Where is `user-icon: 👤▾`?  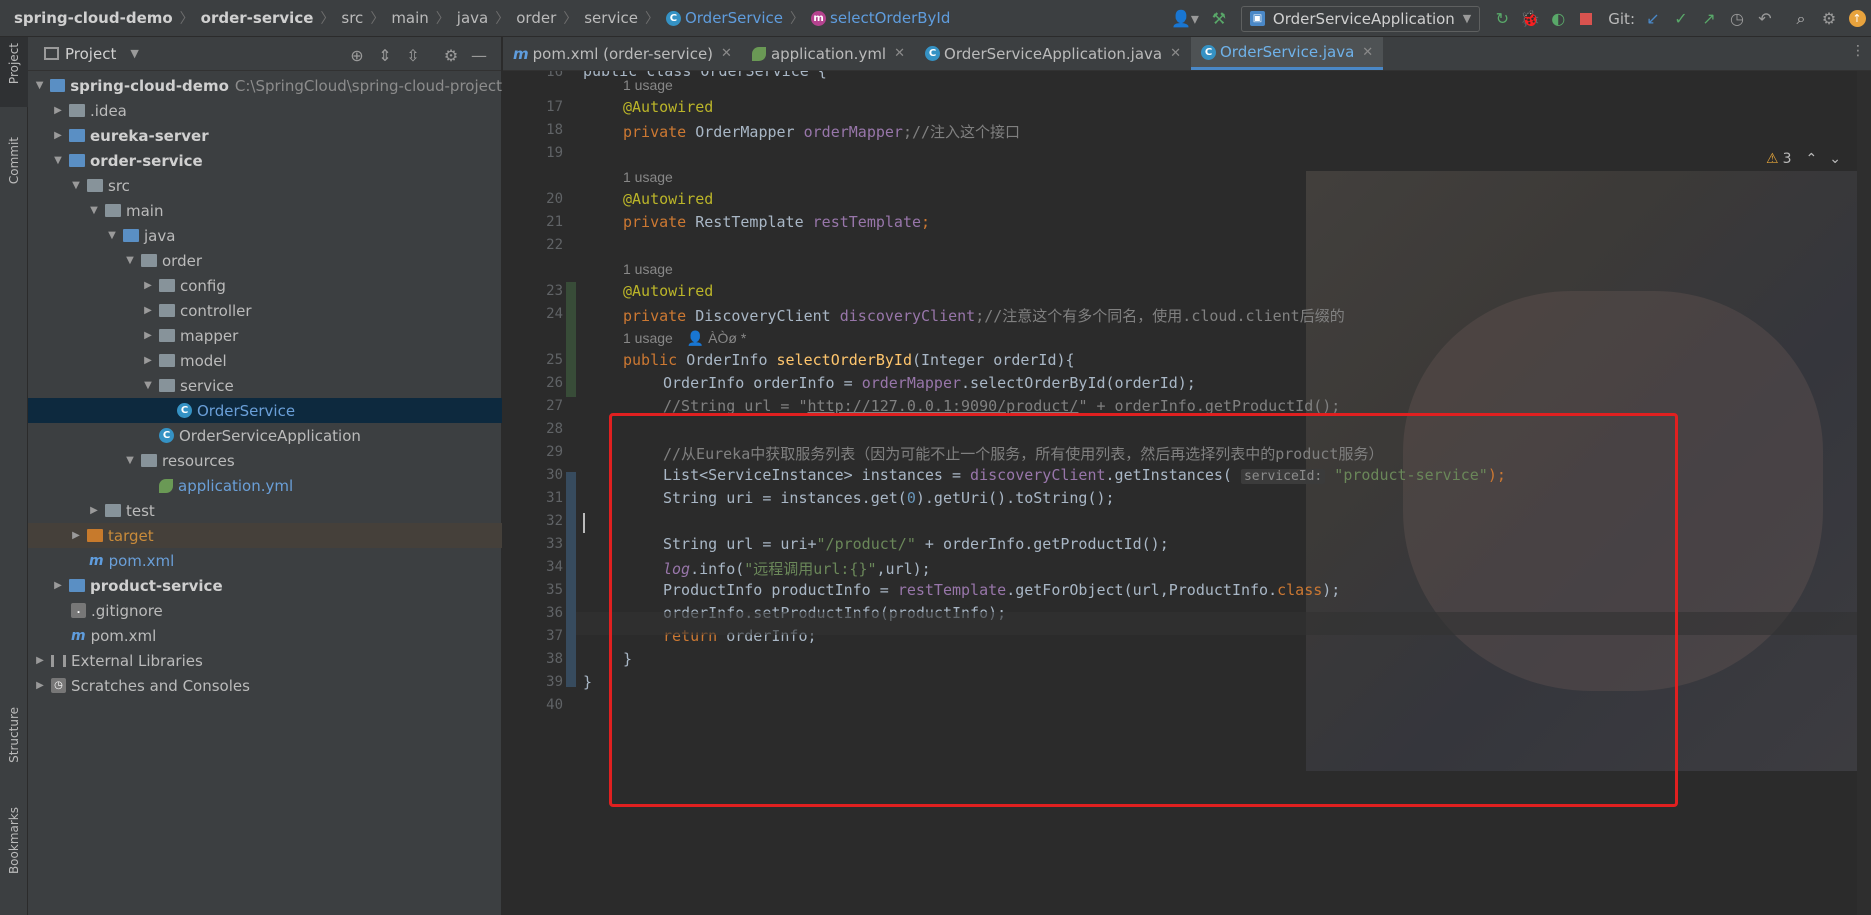 user-icon: 👤▾ is located at coordinates (1185, 19).